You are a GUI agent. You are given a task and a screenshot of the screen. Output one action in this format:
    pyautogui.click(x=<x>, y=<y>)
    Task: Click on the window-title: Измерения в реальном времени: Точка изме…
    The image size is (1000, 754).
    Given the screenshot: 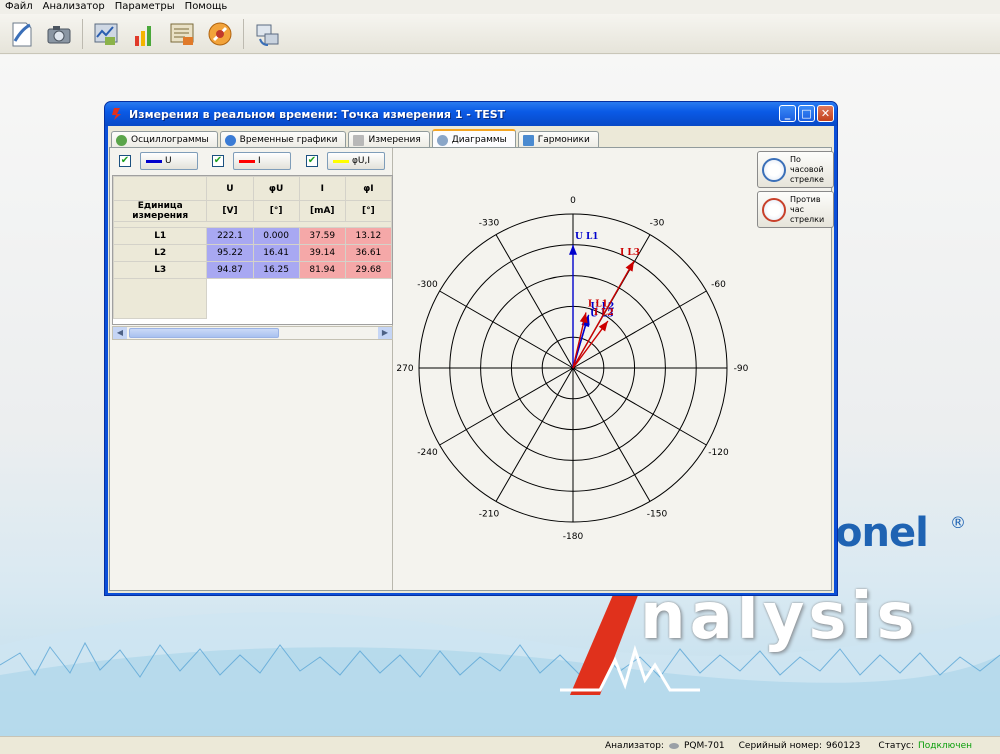 What is the action you would take?
    pyautogui.click(x=317, y=114)
    